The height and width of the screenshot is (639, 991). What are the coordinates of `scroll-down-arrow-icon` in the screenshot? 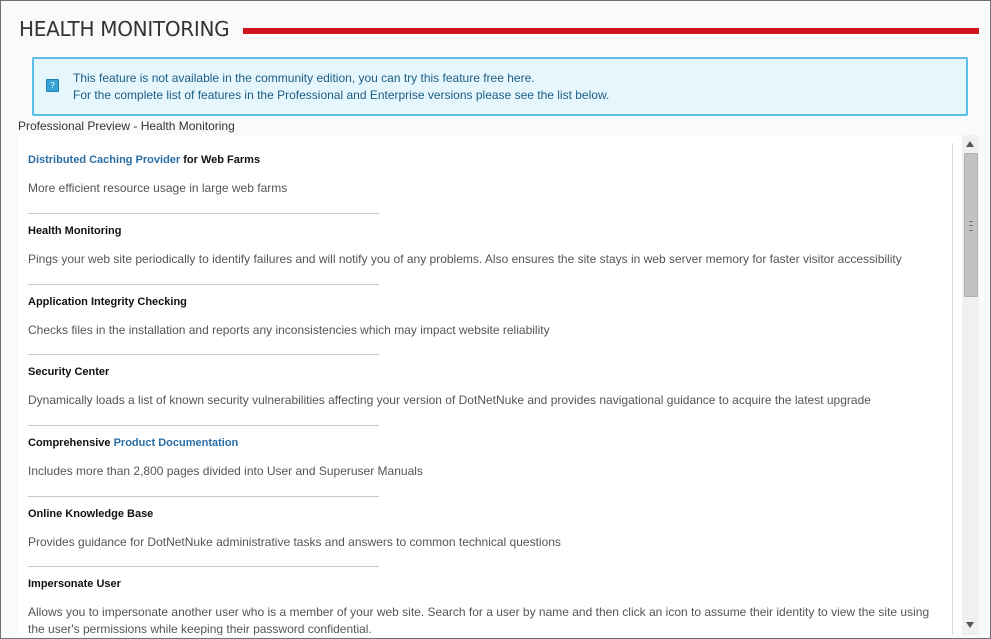 It's located at (970, 625).